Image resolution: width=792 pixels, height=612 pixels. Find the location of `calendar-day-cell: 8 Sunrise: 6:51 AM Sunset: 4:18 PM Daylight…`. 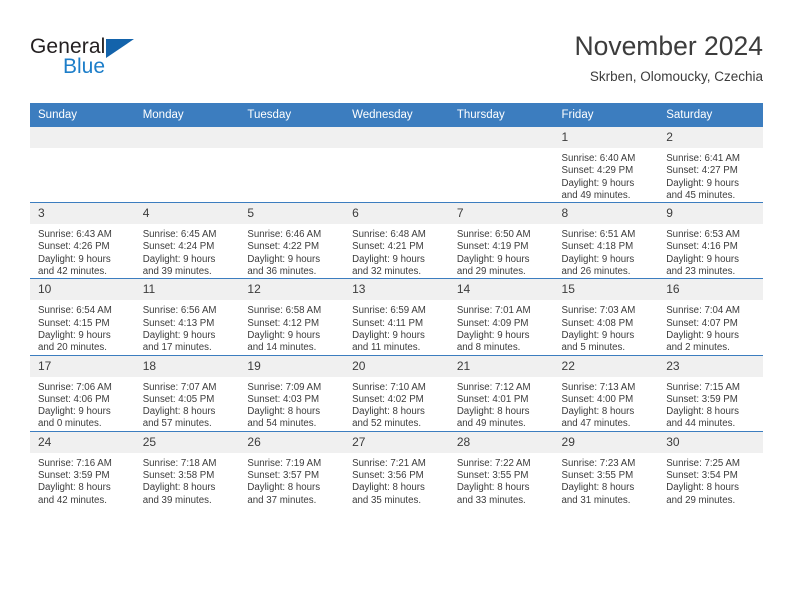

calendar-day-cell: 8 Sunrise: 6:51 AM Sunset: 4:18 PM Daylight… is located at coordinates (606, 240).